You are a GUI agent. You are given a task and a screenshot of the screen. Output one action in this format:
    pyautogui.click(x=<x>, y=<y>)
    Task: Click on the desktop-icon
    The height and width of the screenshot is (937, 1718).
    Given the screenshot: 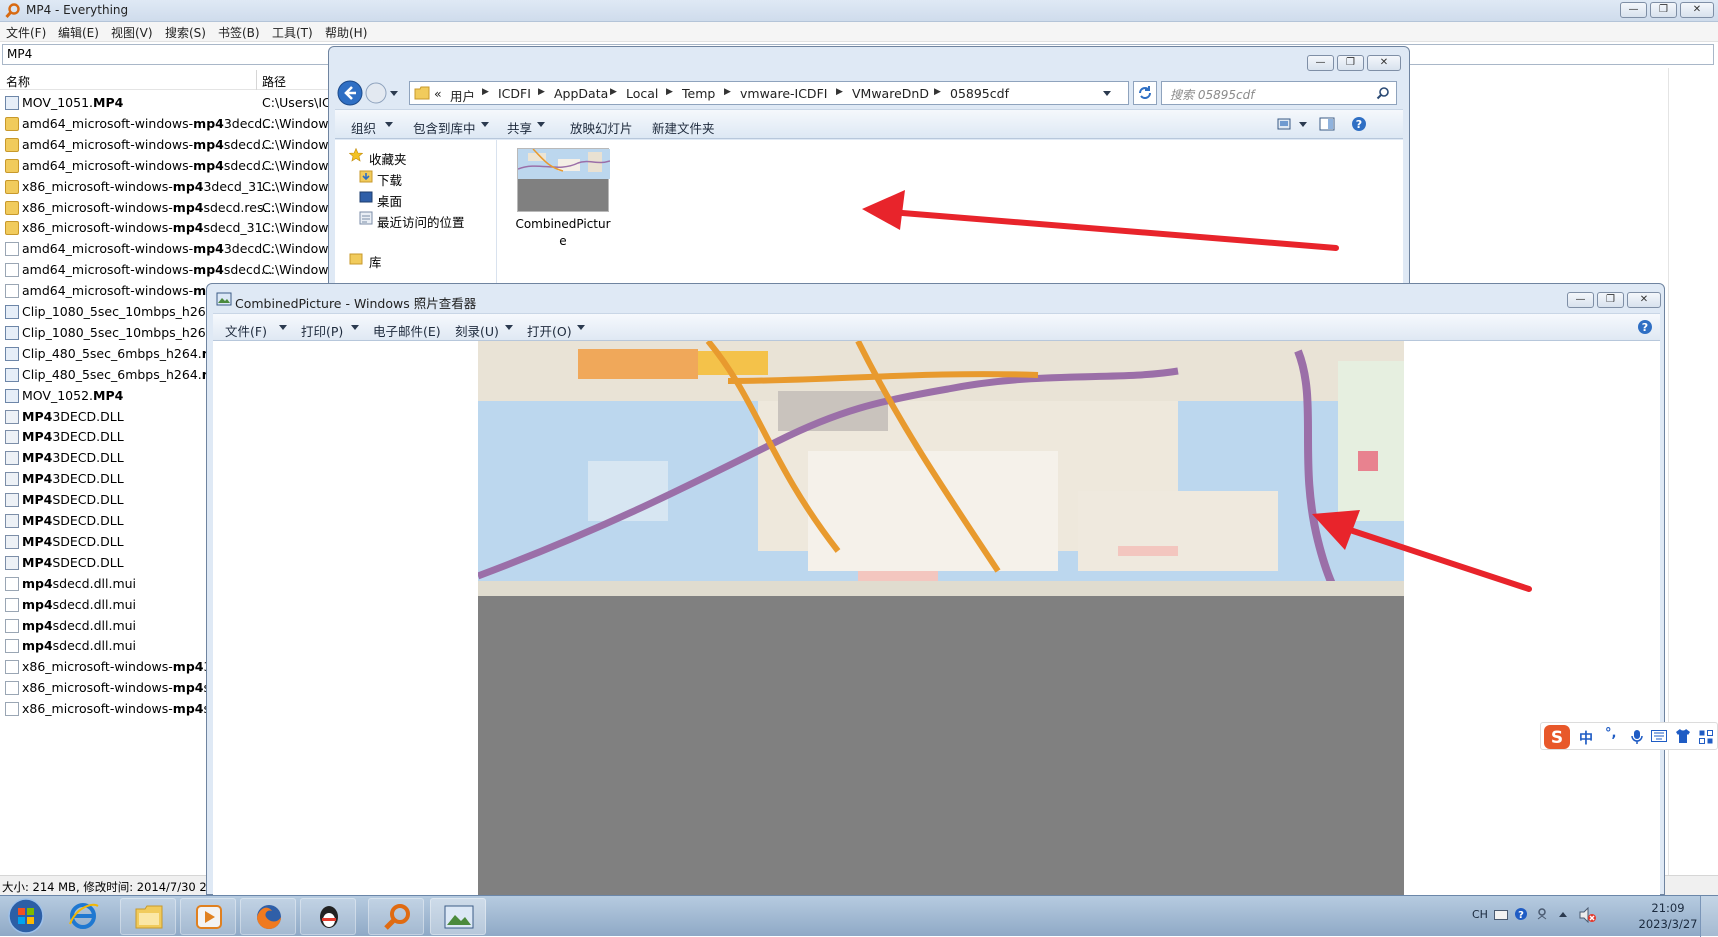 What is the action you would take?
    pyautogui.click(x=366, y=197)
    